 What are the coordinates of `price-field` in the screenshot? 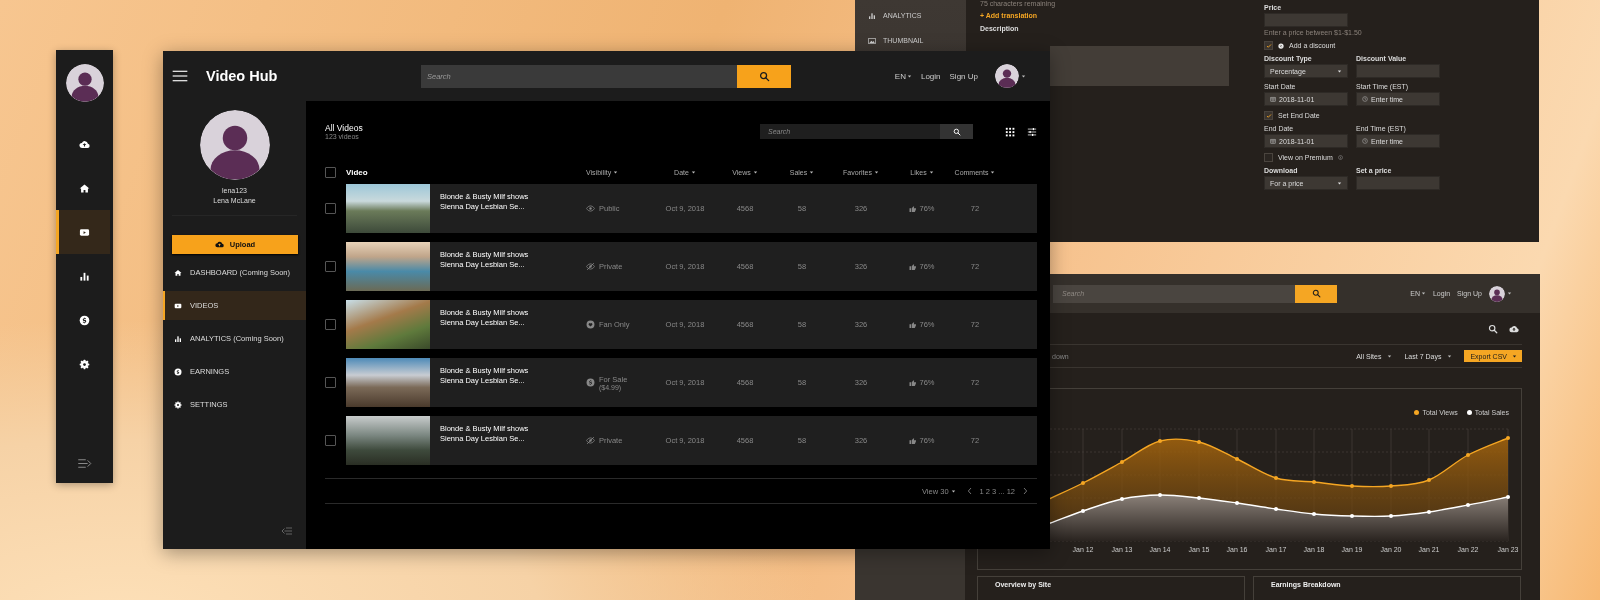 It's located at (1306, 20).